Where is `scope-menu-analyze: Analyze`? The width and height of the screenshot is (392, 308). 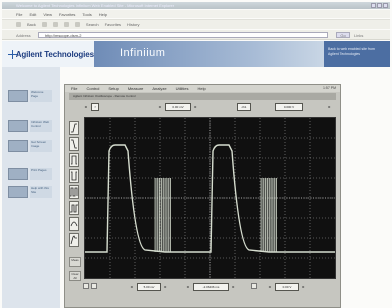
scope-menu-analyze: Analyze is located at coordinates (159, 88).